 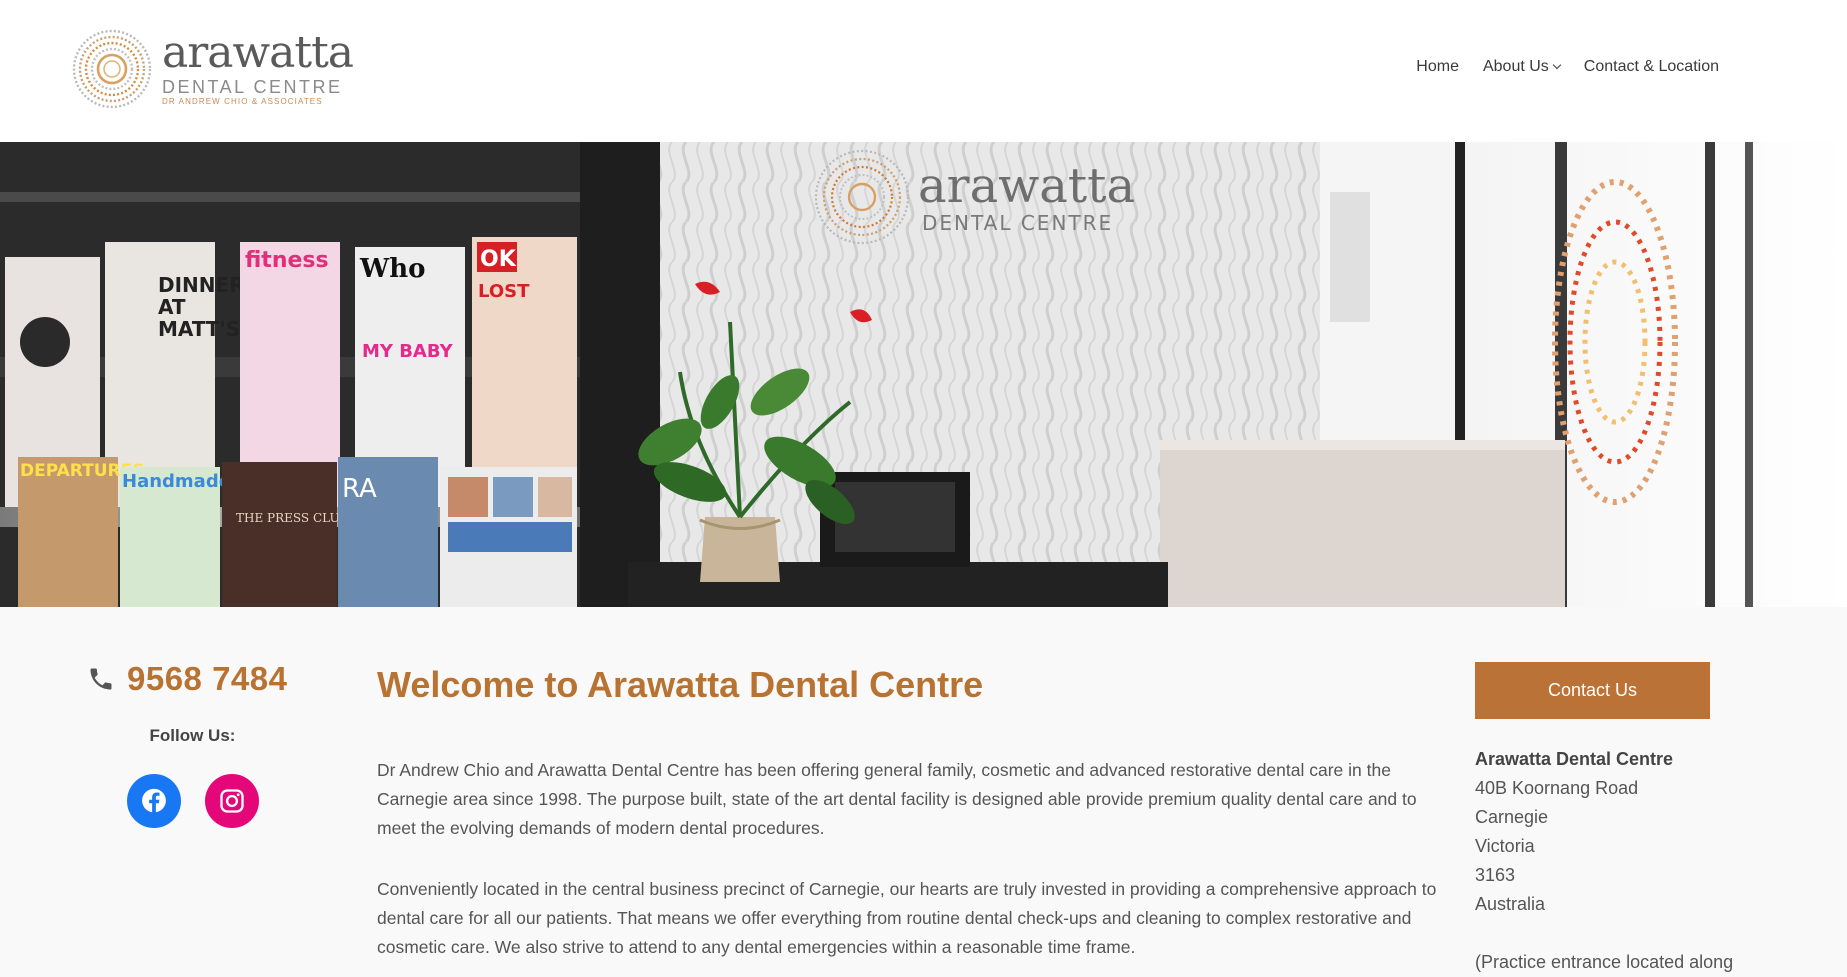 What do you see at coordinates (504, 291) in the screenshot?
I see `svg-text: LOST` at bounding box center [504, 291].